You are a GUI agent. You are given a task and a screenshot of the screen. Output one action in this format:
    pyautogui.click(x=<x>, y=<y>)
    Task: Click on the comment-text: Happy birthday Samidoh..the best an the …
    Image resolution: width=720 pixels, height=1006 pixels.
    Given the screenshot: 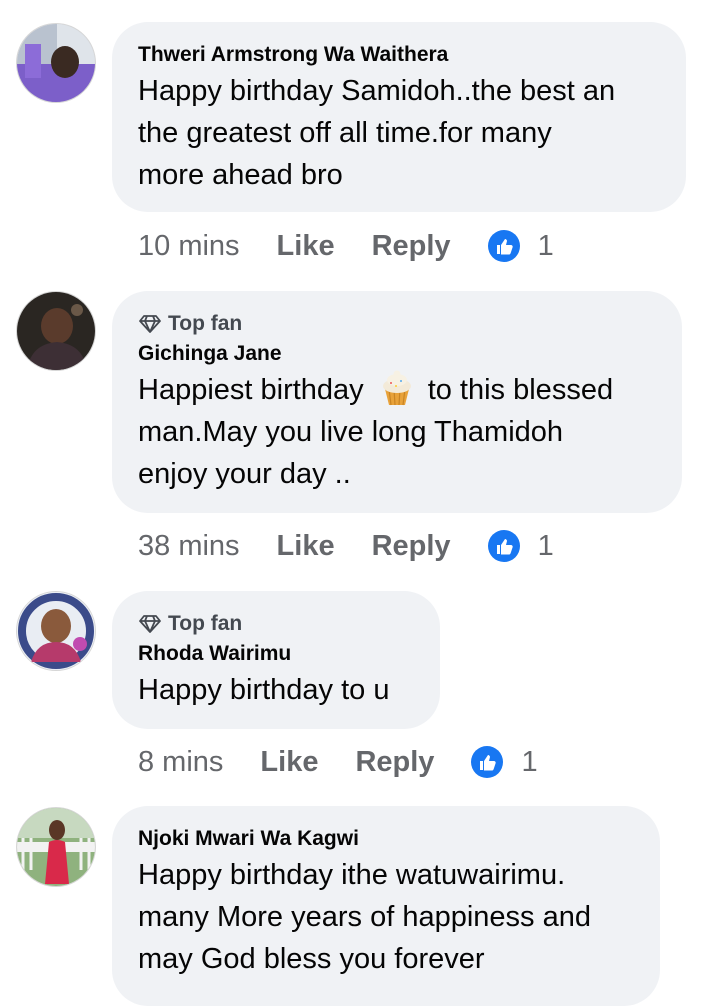 What is the action you would take?
    pyautogui.click(x=377, y=133)
    